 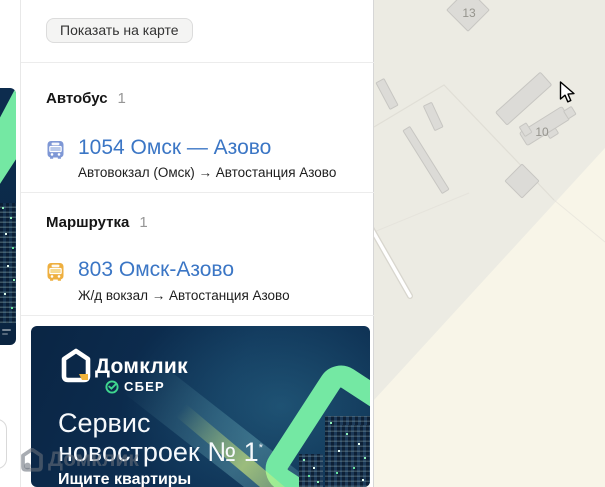 I want to click on route-link-803: 803 Омск-Азово, so click(x=156, y=270).